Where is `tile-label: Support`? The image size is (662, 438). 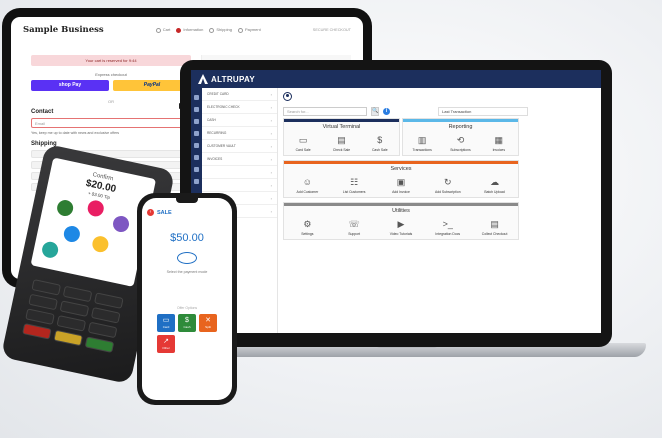
tile-label: Support is located at coordinates (354, 234).